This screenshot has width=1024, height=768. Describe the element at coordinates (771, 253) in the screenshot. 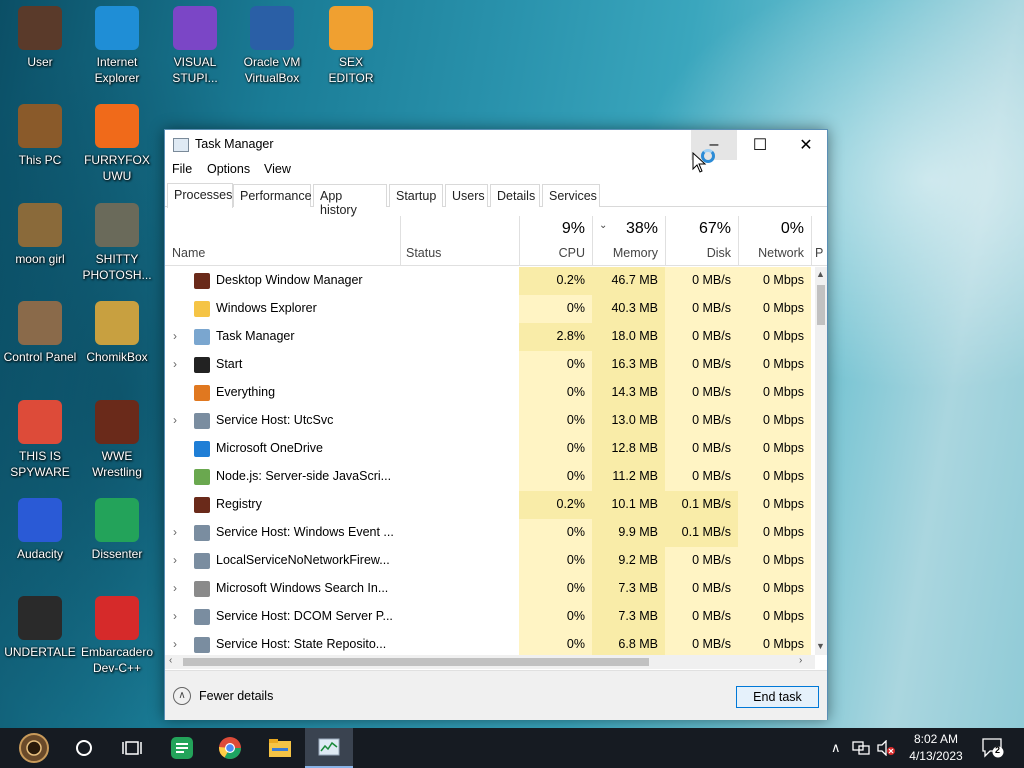

I see `column-network: Network` at that location.